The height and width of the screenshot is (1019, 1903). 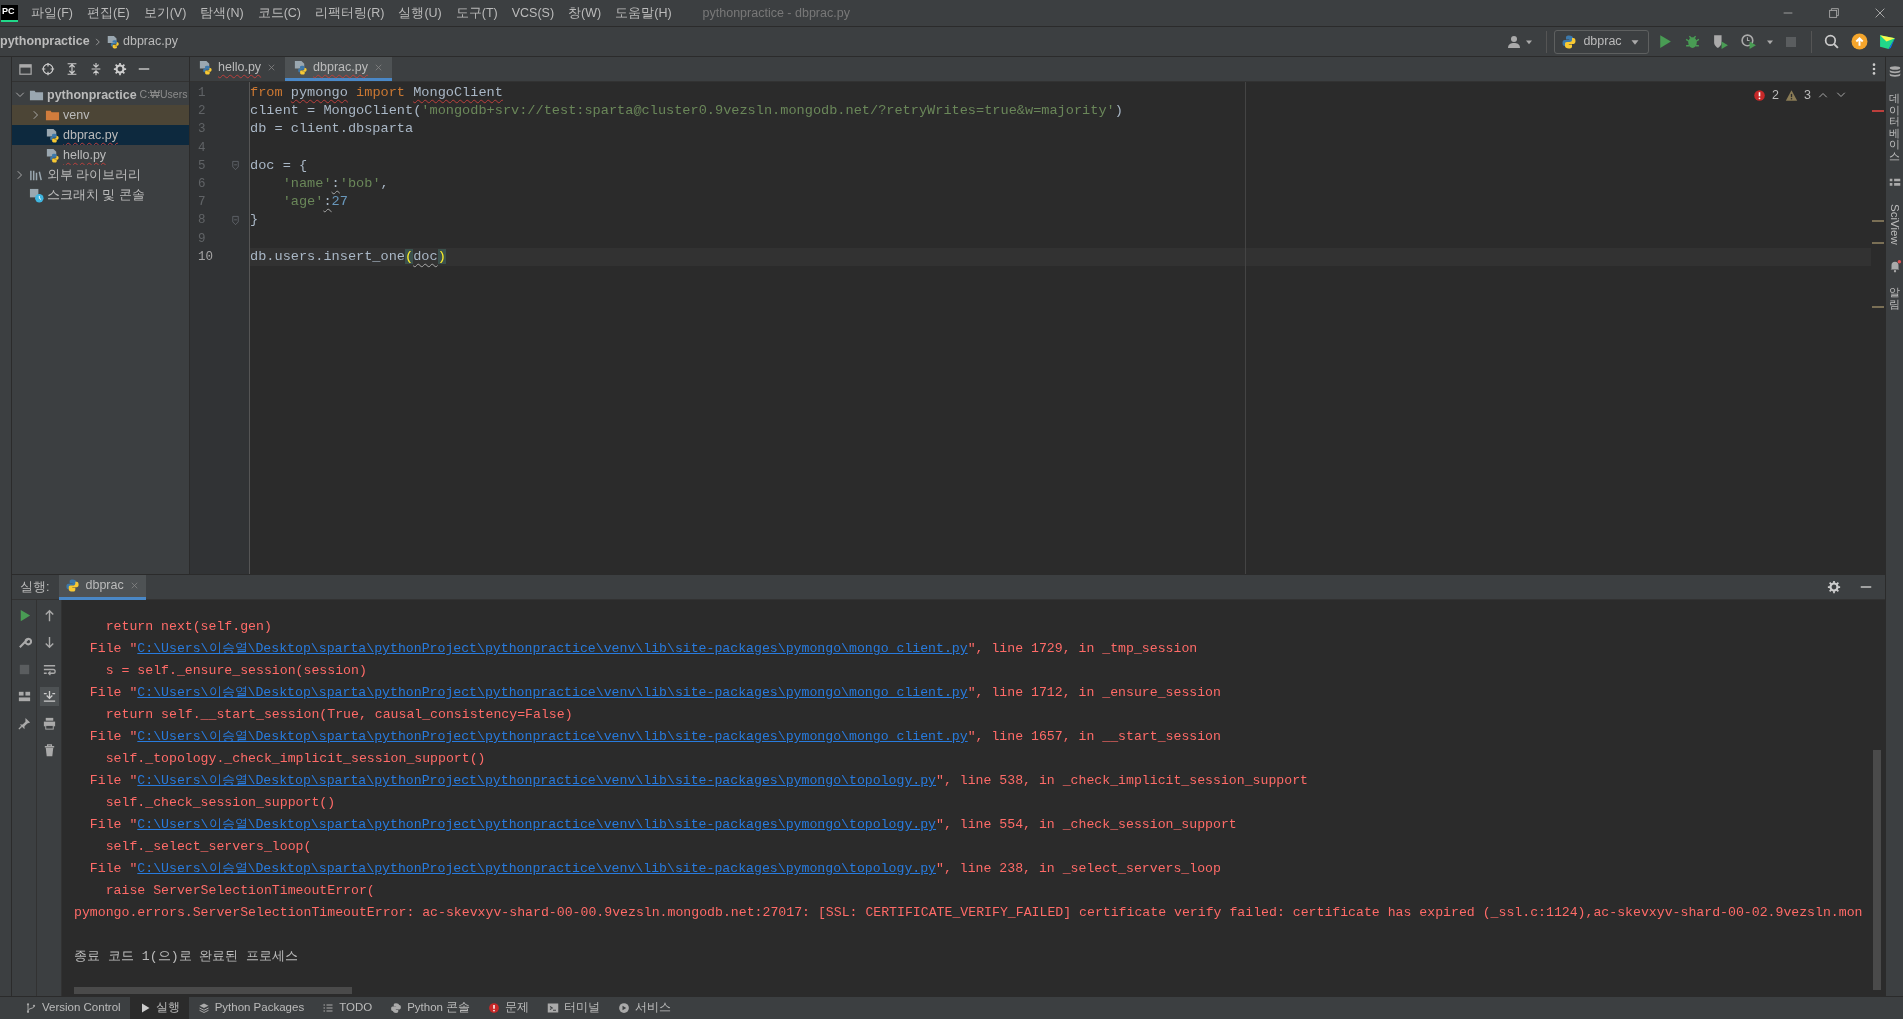 I want to click on tree-item: 외부 라이브러리, so click(x=100, y=175).